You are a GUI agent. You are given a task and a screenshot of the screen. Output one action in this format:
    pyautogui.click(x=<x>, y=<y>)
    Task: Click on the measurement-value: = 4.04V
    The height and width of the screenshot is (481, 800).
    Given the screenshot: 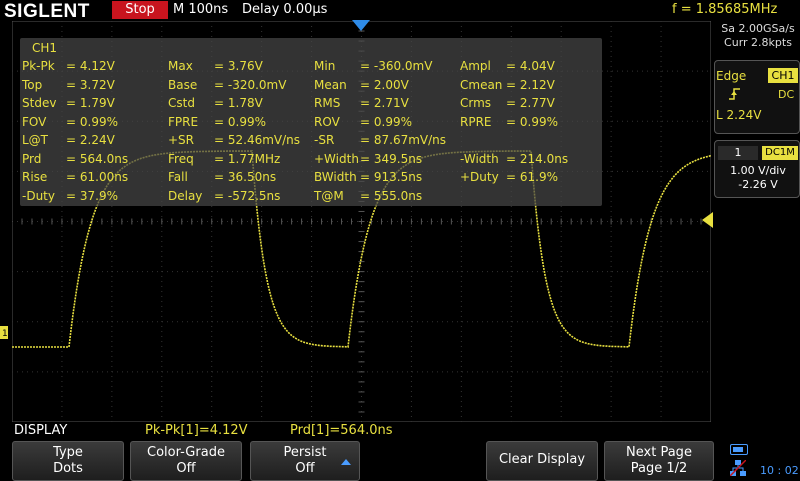 What is the action you would take?
    pyautogui.click(x=530, y=66)
    